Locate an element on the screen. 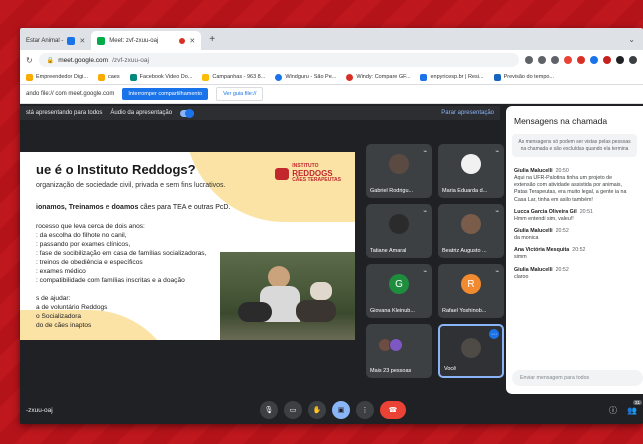  presentation-audio-label: Áudio da apresentação is located at coordinates (141, 113).